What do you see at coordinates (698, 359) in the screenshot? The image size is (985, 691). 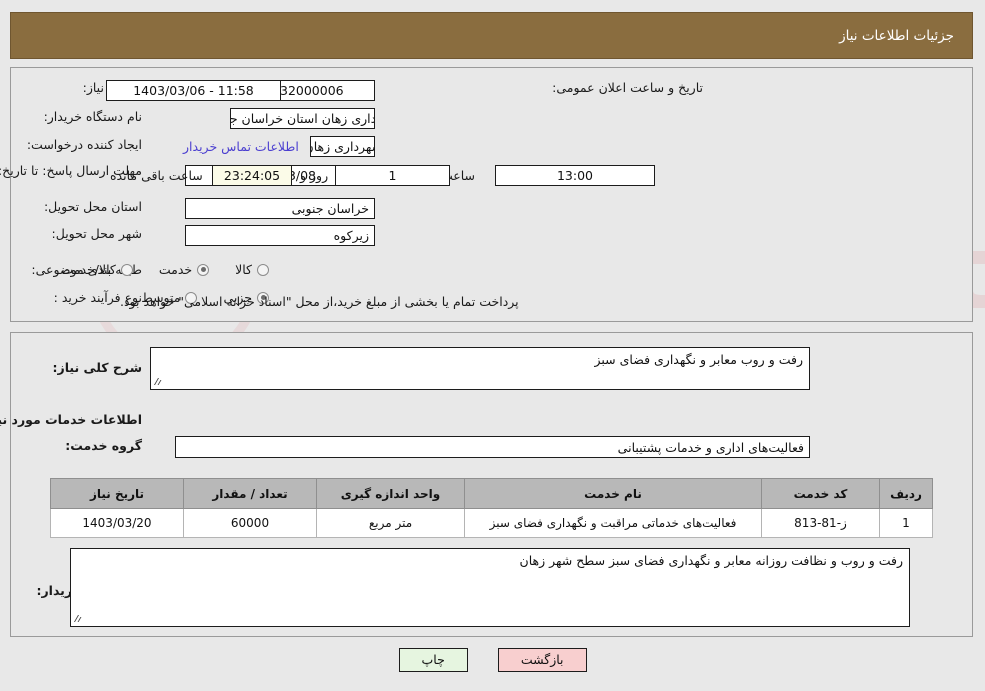 I see `general-desc-value: رفت و روب معابر و نگهداری فضای سبز` at bounding box center [698, 359].